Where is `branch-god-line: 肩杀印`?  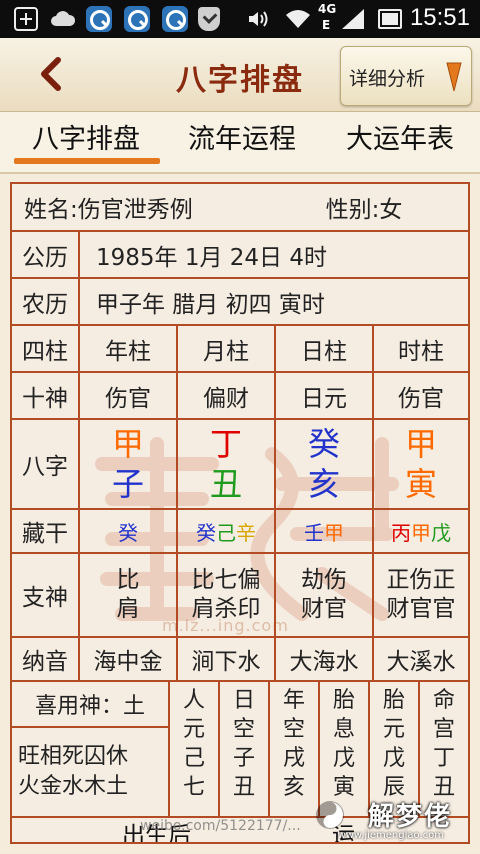
branch-god-line: 肩杀印 is located at coordinates (226, 609).